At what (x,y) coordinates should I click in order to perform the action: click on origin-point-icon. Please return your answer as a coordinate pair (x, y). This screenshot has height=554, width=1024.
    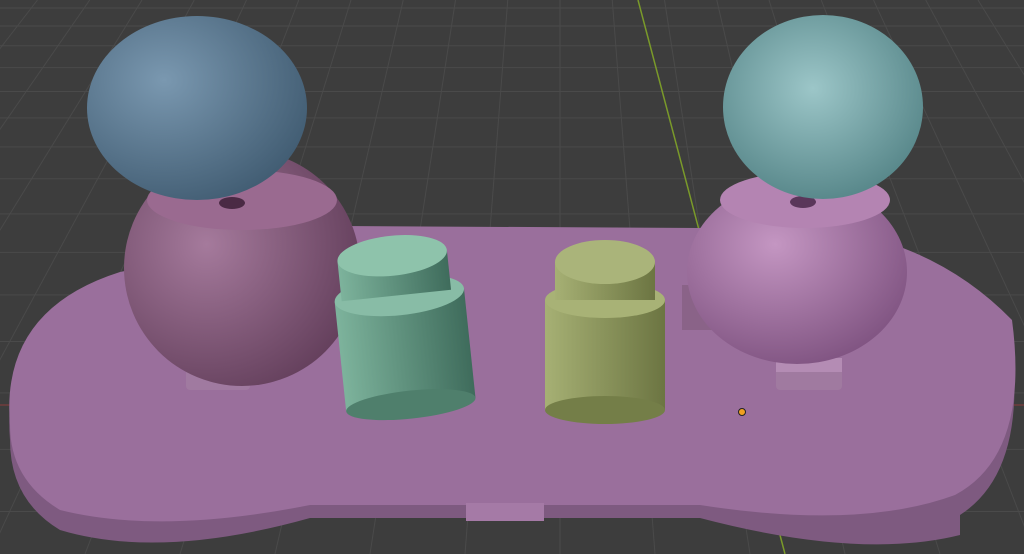
    Looking at the image, I should click on (742, 412).